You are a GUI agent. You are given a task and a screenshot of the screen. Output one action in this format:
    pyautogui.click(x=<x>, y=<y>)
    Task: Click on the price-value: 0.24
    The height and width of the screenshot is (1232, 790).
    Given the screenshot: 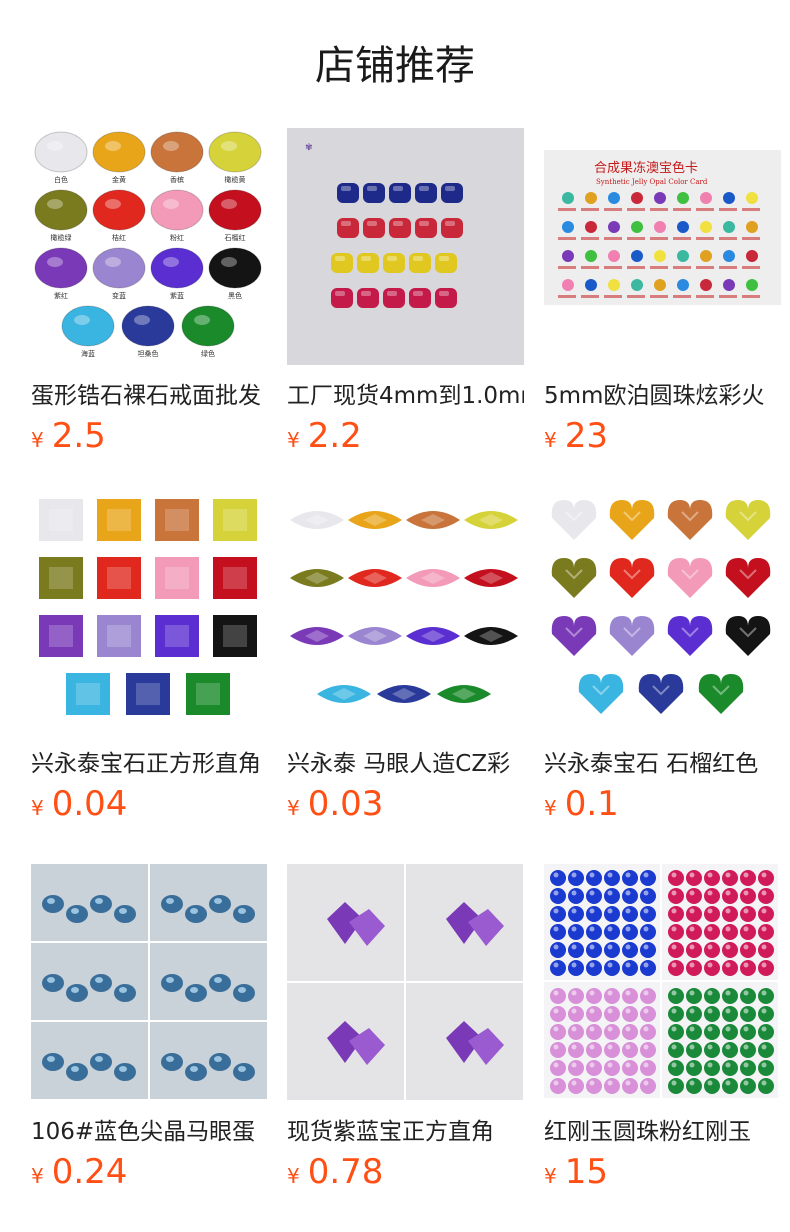 What is the action you would take?
    pyautogui.click(x=89, y=1172)
    